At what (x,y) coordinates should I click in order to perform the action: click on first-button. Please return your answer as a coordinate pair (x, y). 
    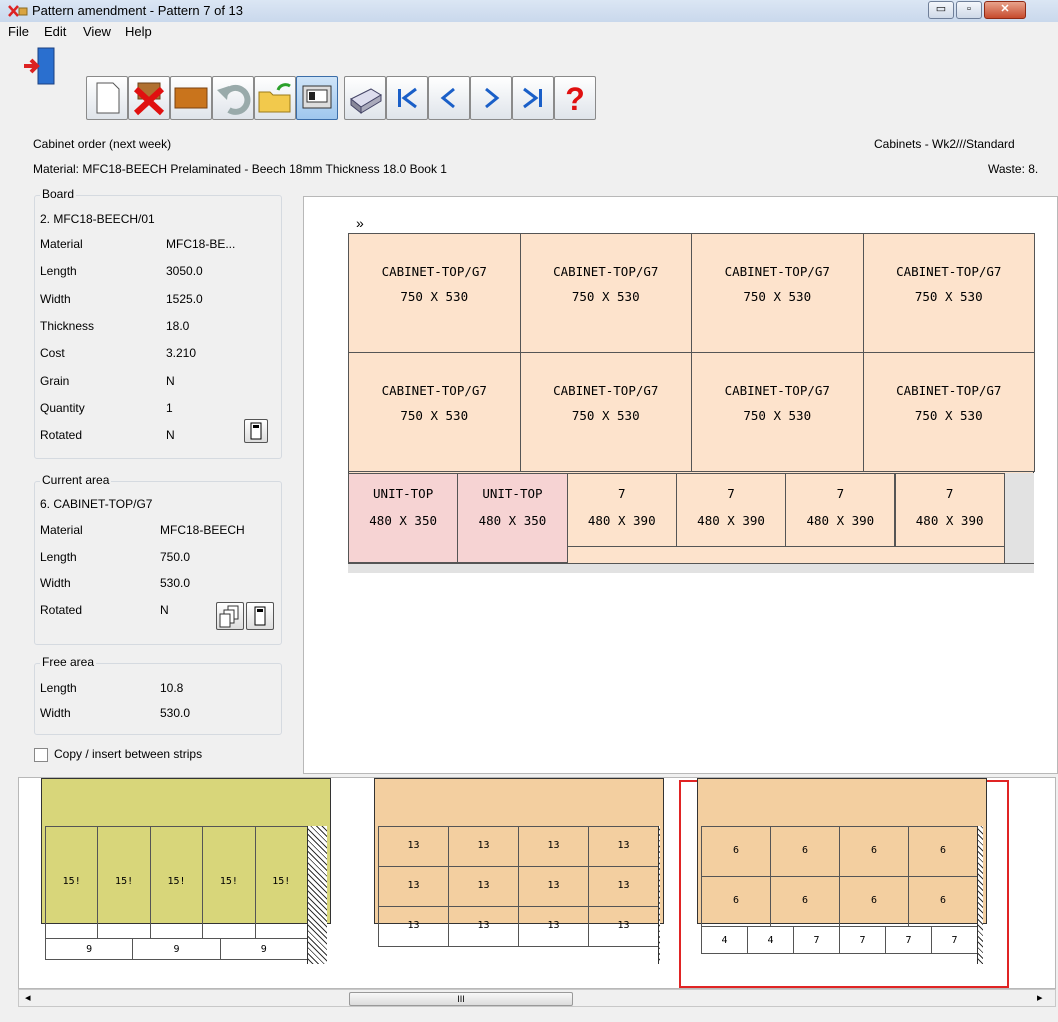
    Looking at the image, I should click on (407, 98).